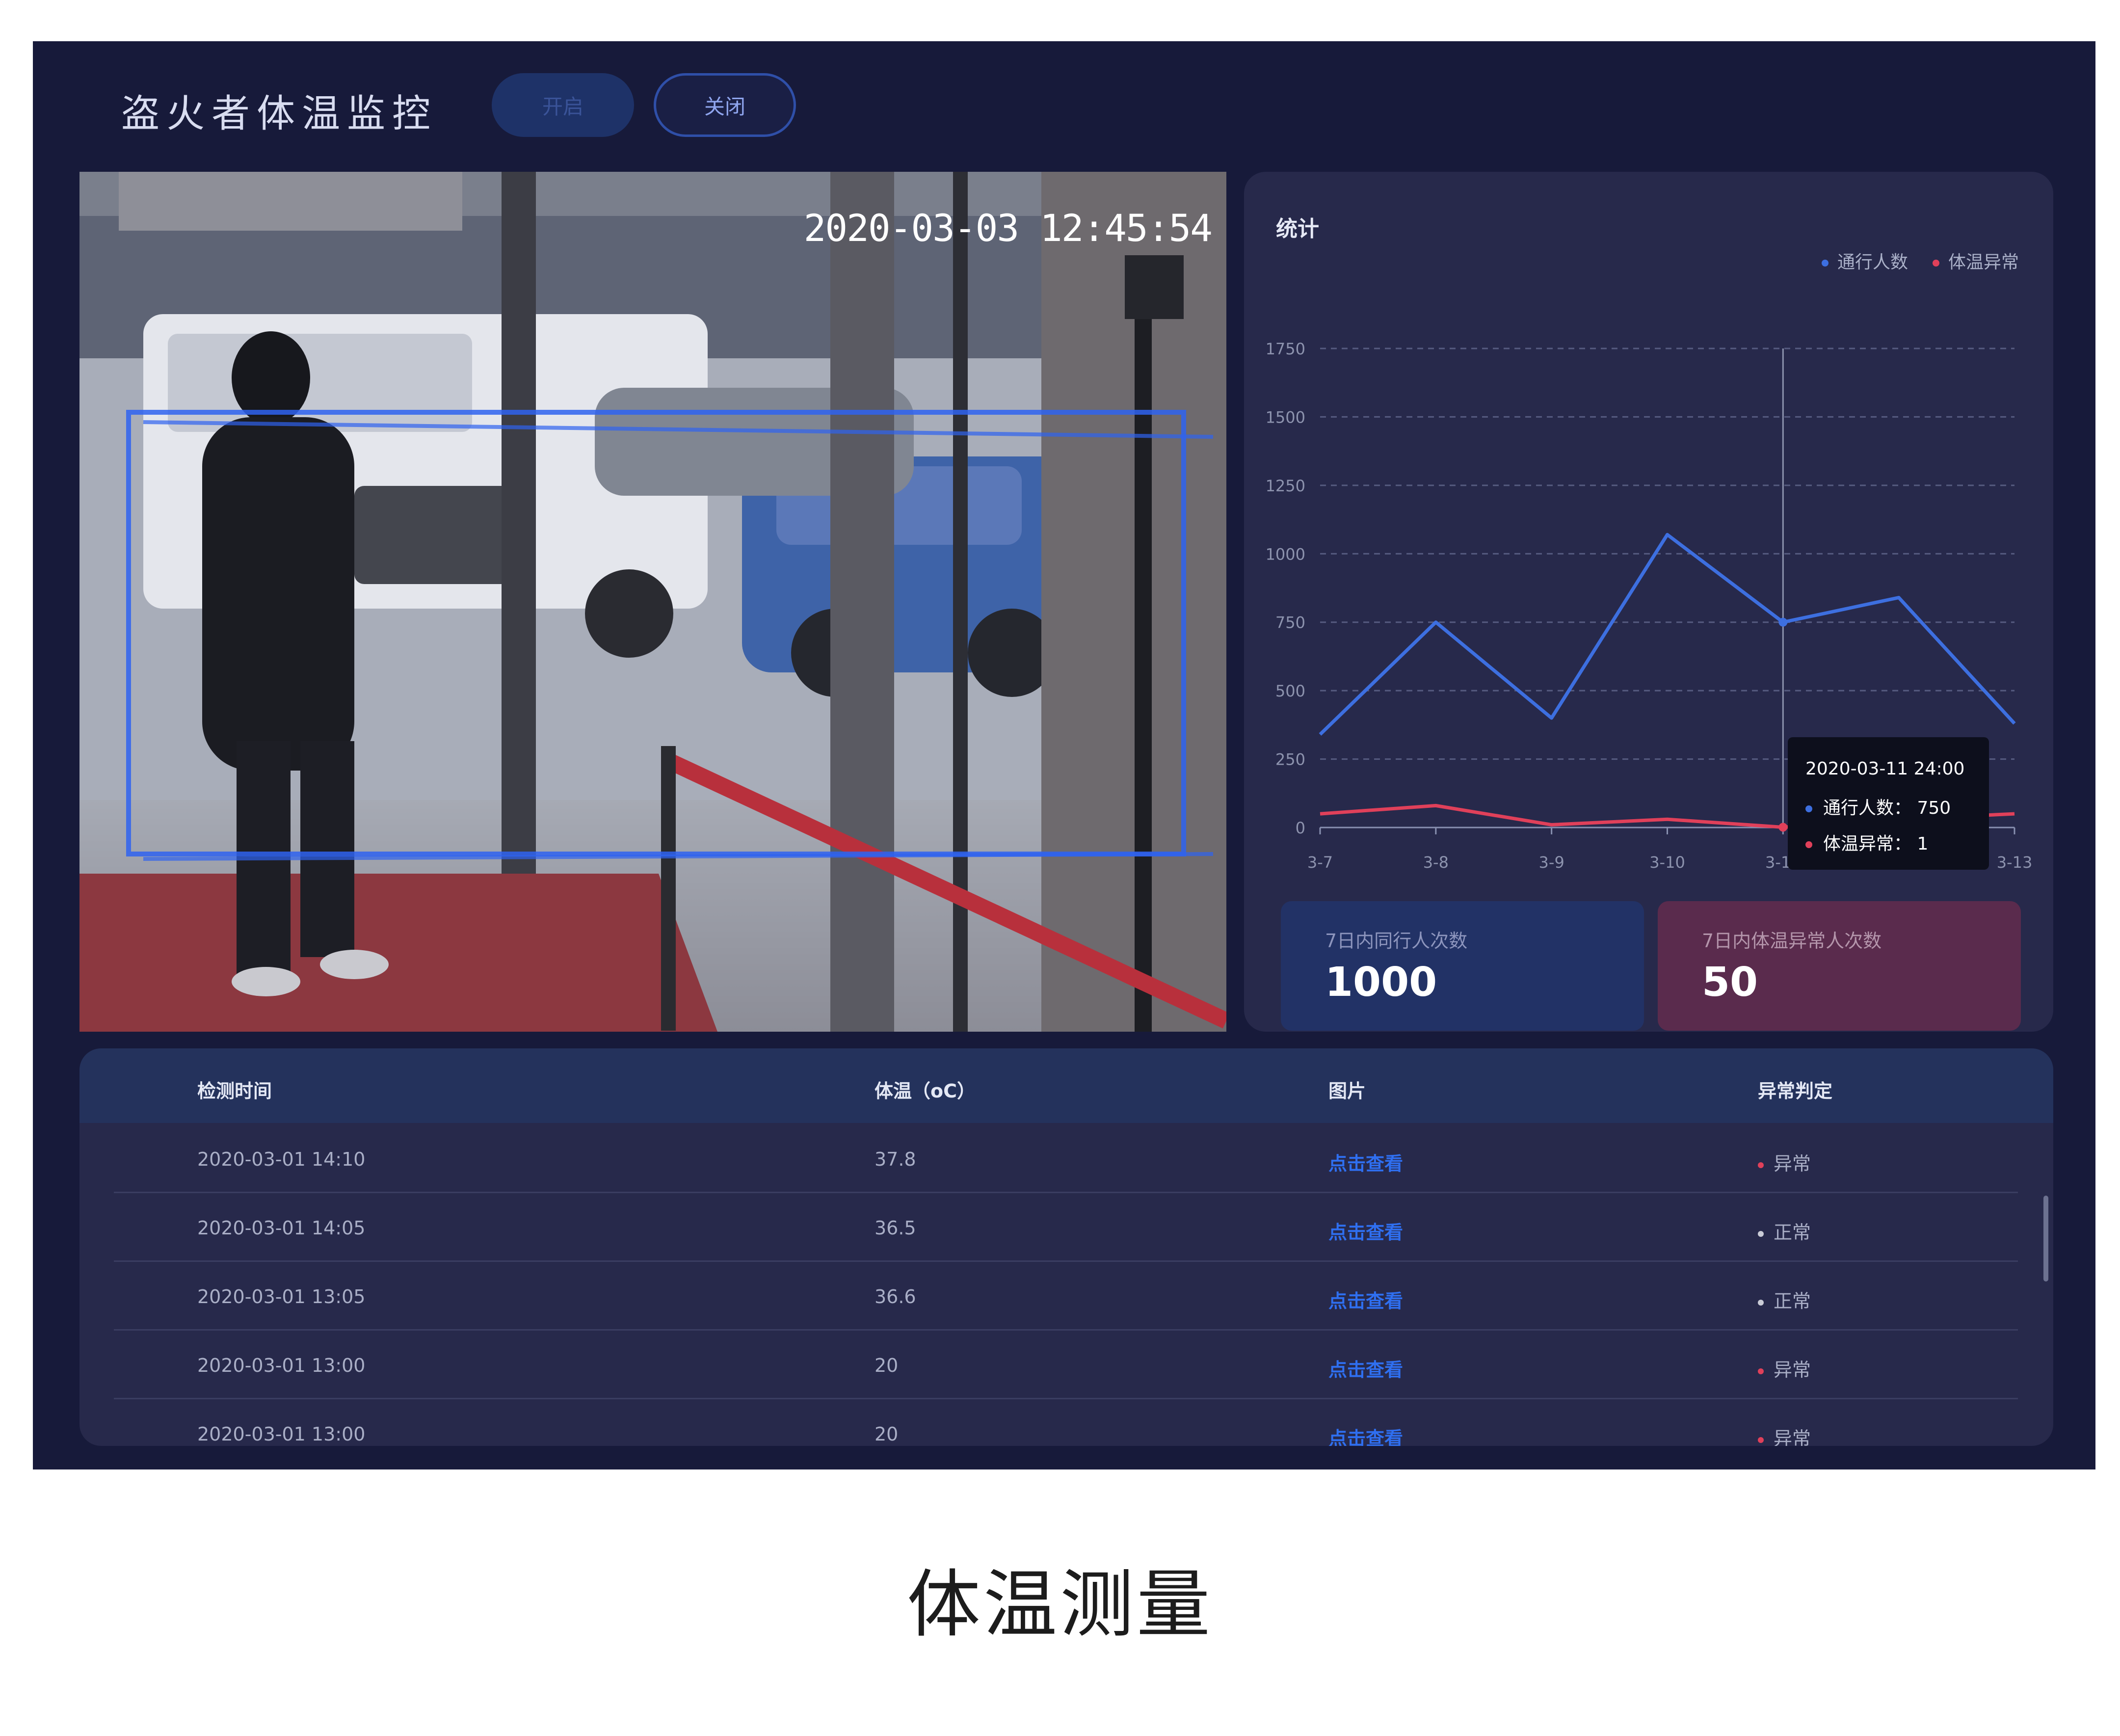 The width and height of the screenshot is (2120, 1736). Describe the element at coordinates (1462, 966) in the screenshot. I see `kpi-passers-card: 7日内同行人次数 1000` at that location.